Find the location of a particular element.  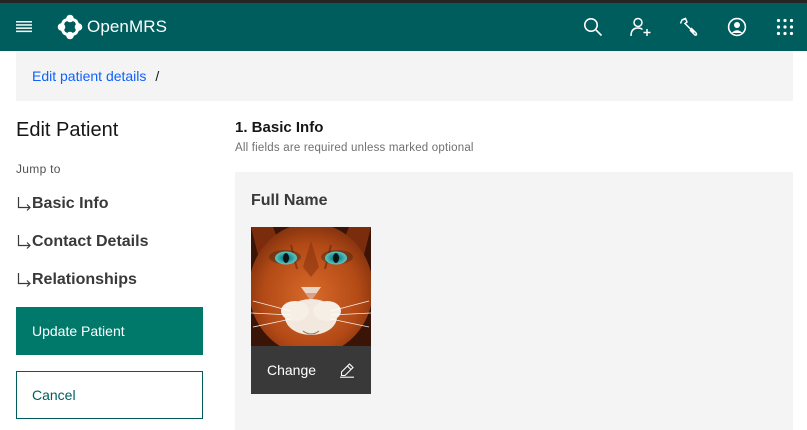

app-switcher-icon is located at coordinates (785, 27).